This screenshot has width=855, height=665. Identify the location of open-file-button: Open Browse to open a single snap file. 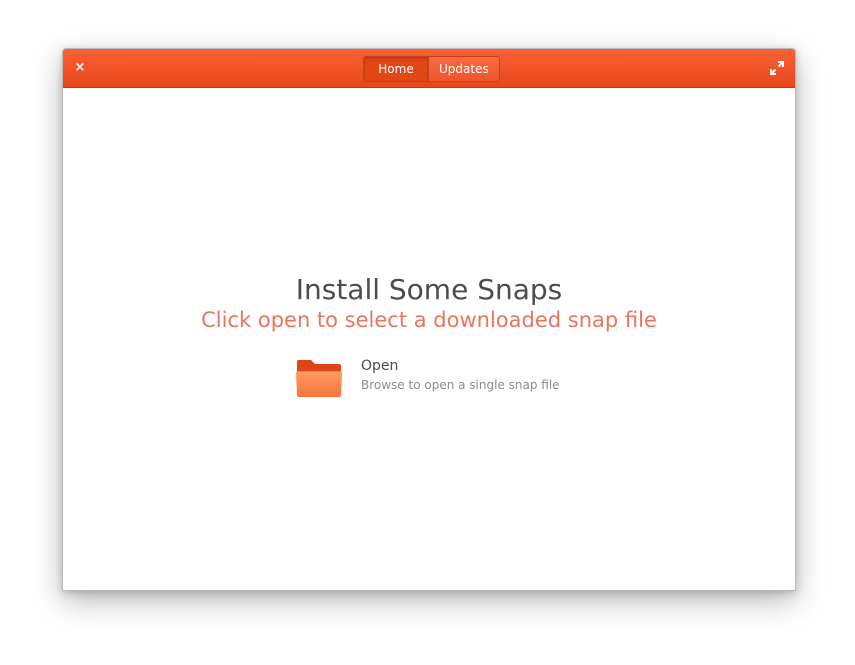
(443, 377).